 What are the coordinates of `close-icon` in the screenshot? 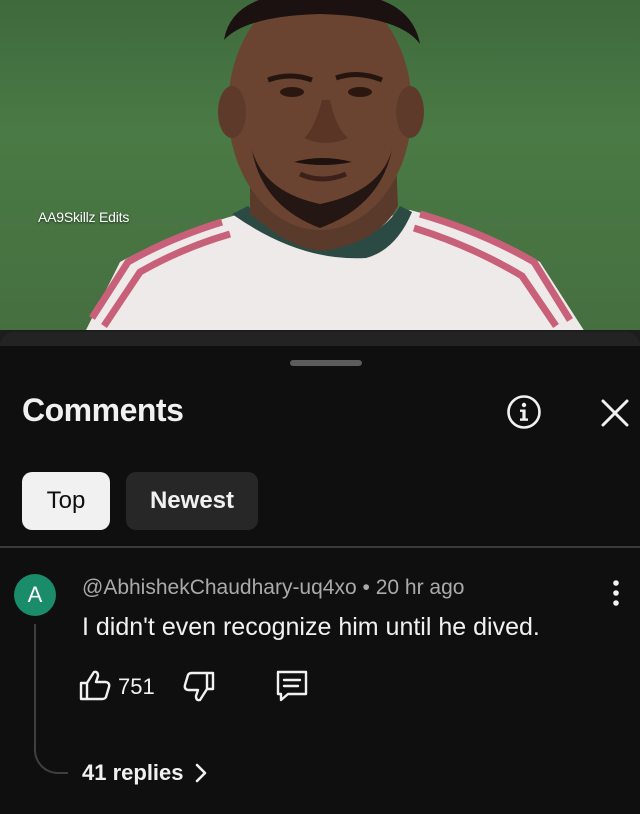 It's located at (615, 413).